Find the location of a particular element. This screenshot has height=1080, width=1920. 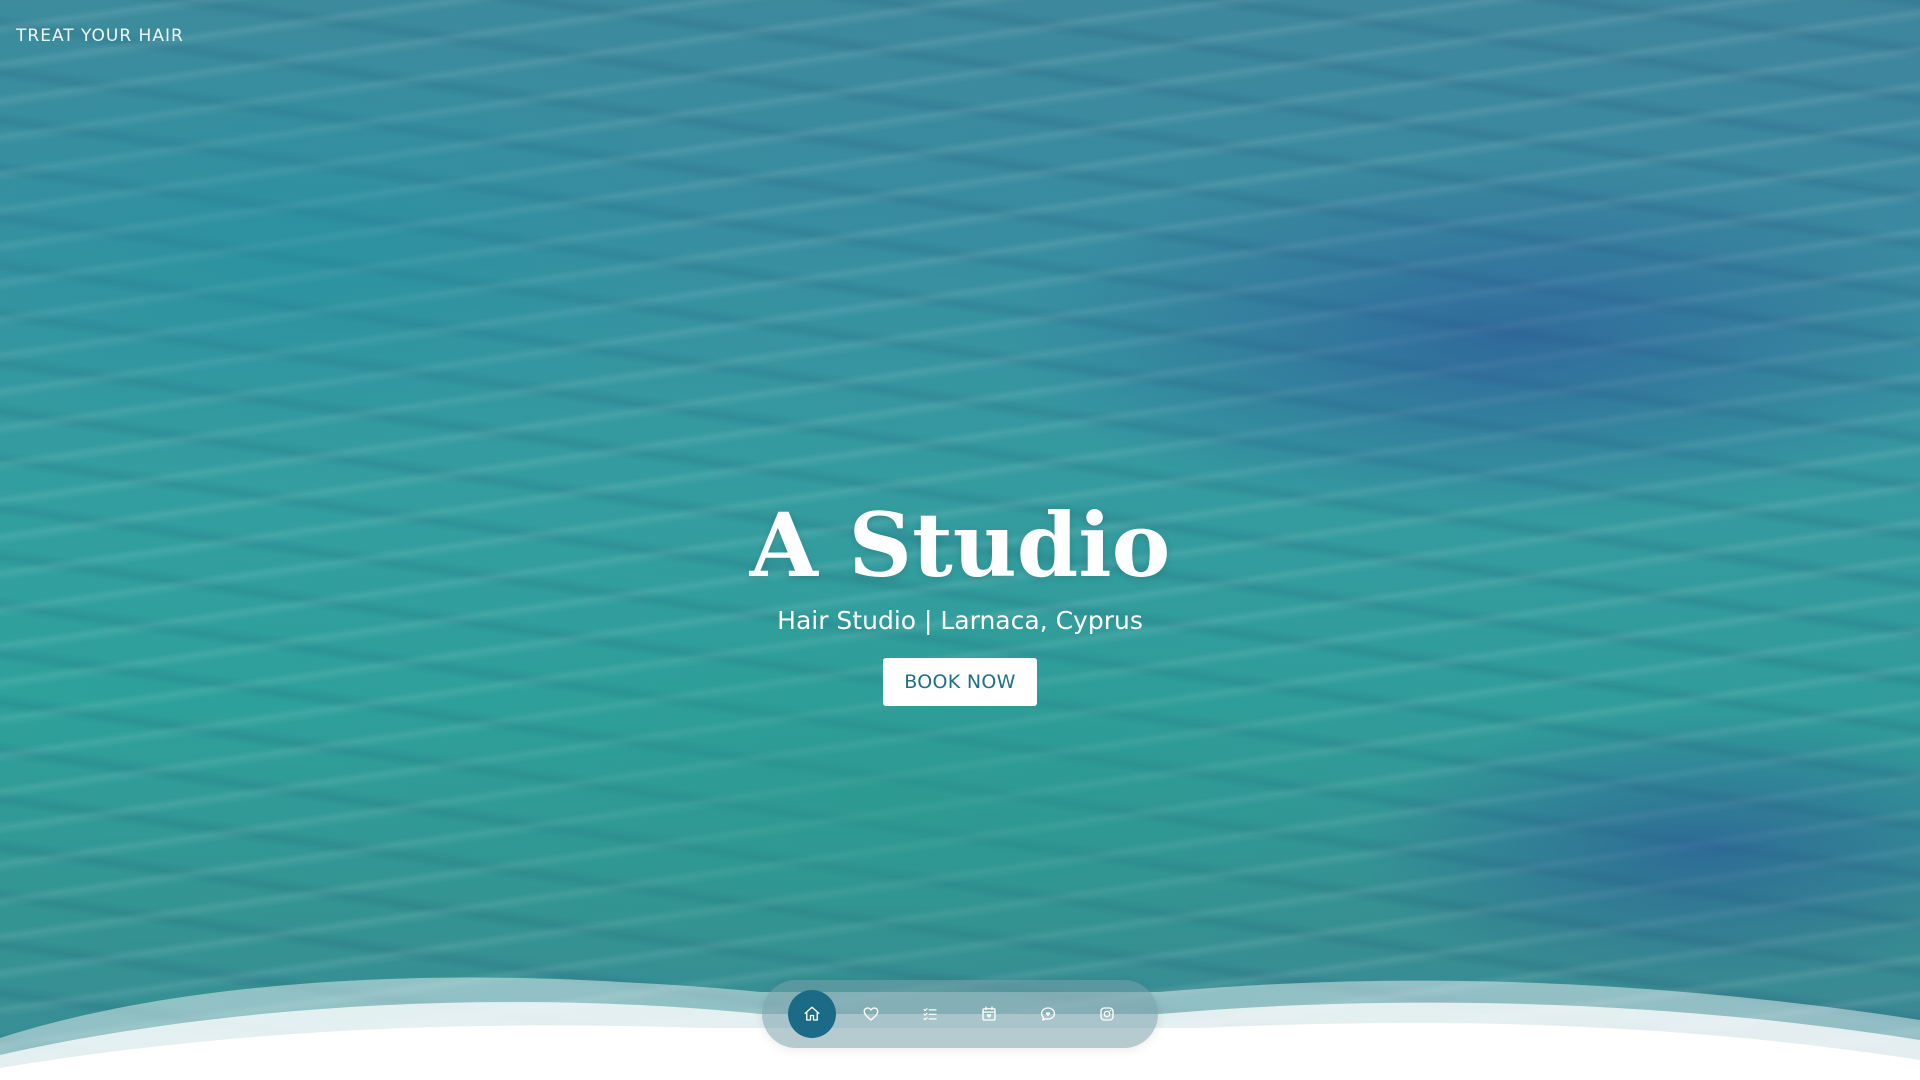

nav-reviews is located at coordinates (1048, 1014).